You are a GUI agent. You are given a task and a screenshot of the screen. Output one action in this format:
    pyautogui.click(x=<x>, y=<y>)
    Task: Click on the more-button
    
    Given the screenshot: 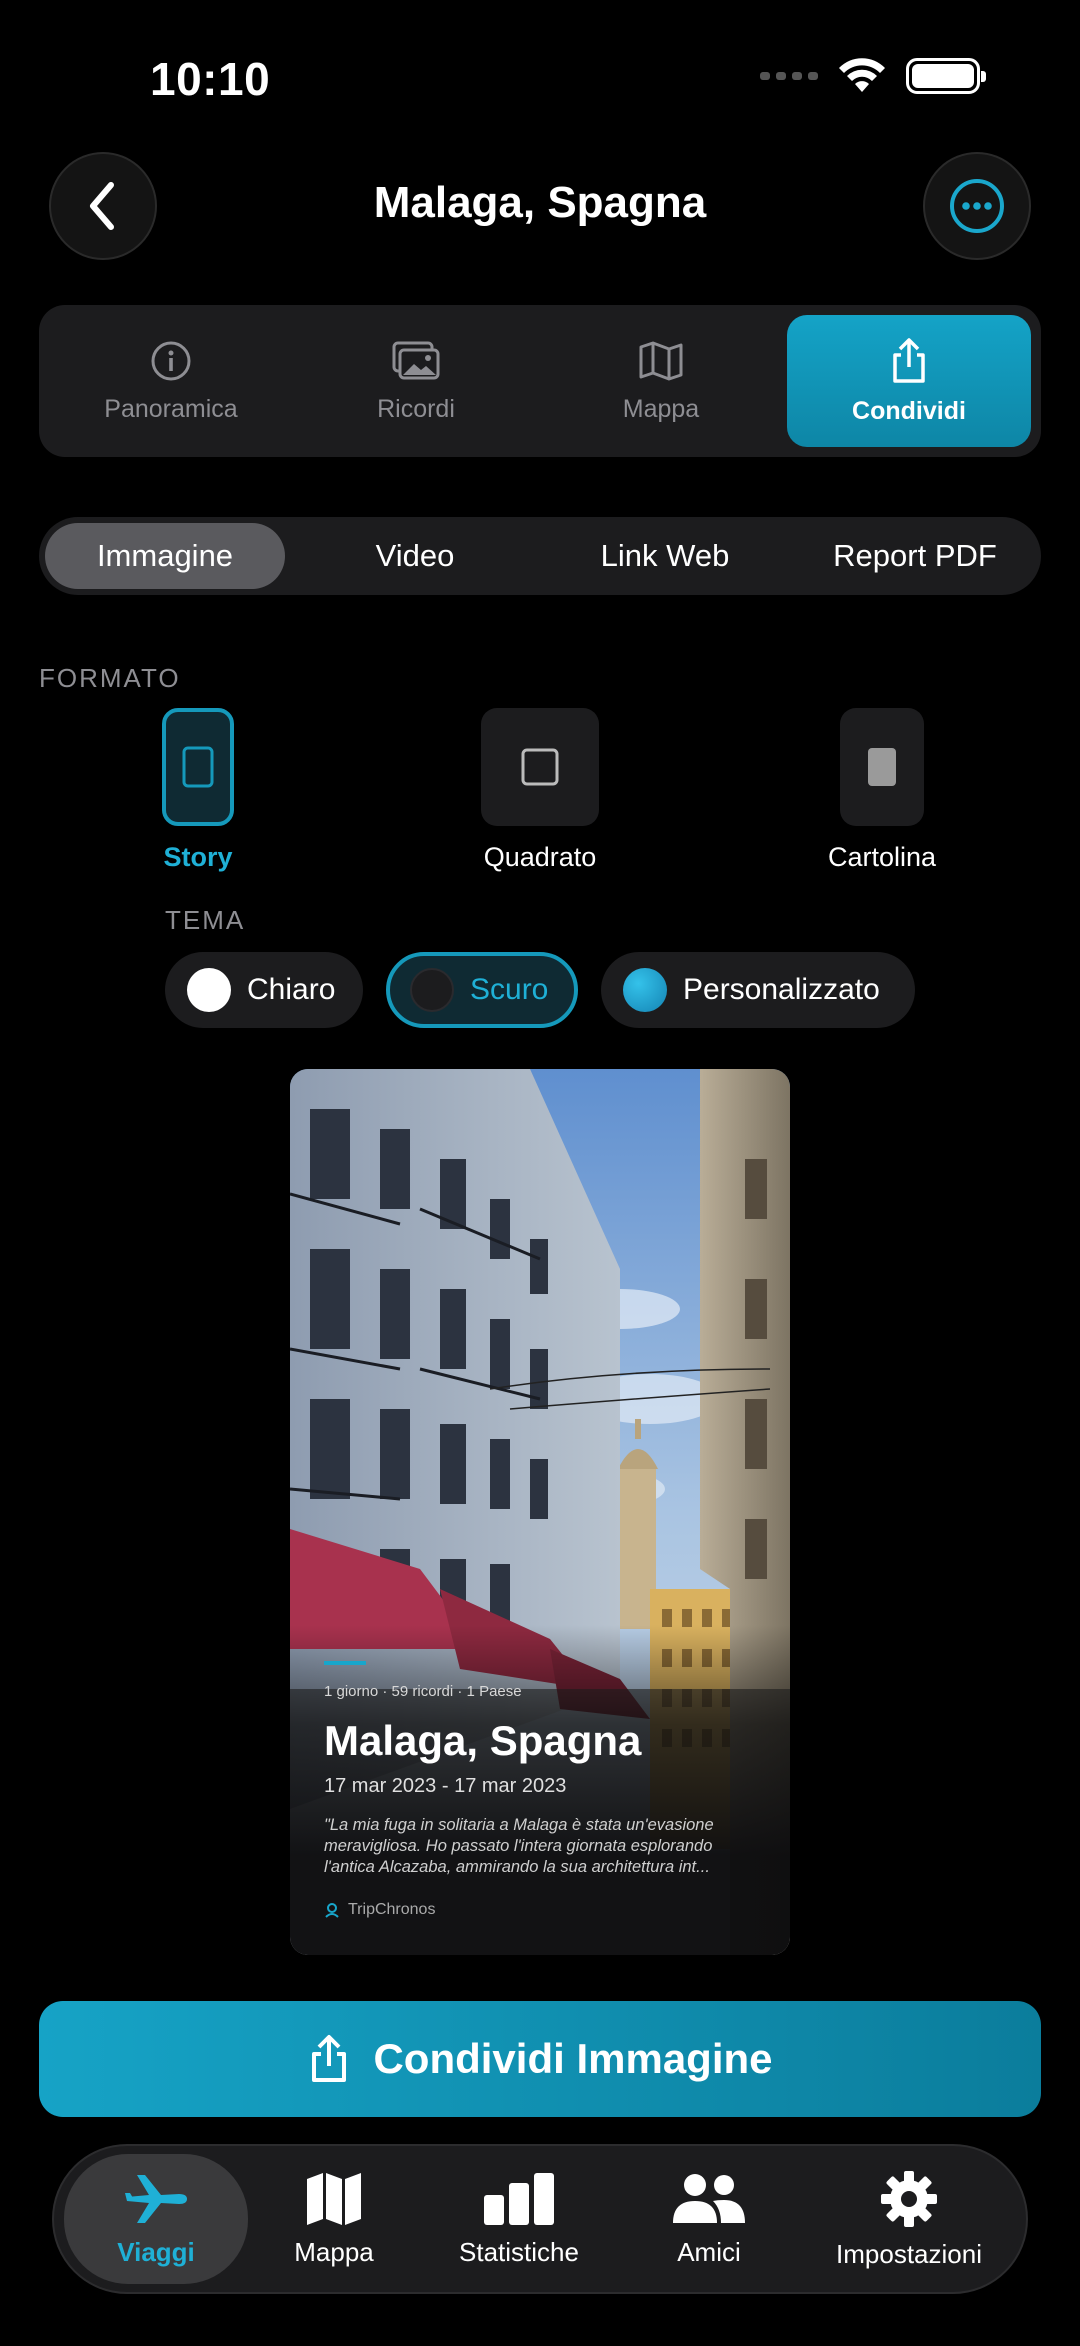 What is the action you would take?
    pyautogui.click(x=977, y=206)
    